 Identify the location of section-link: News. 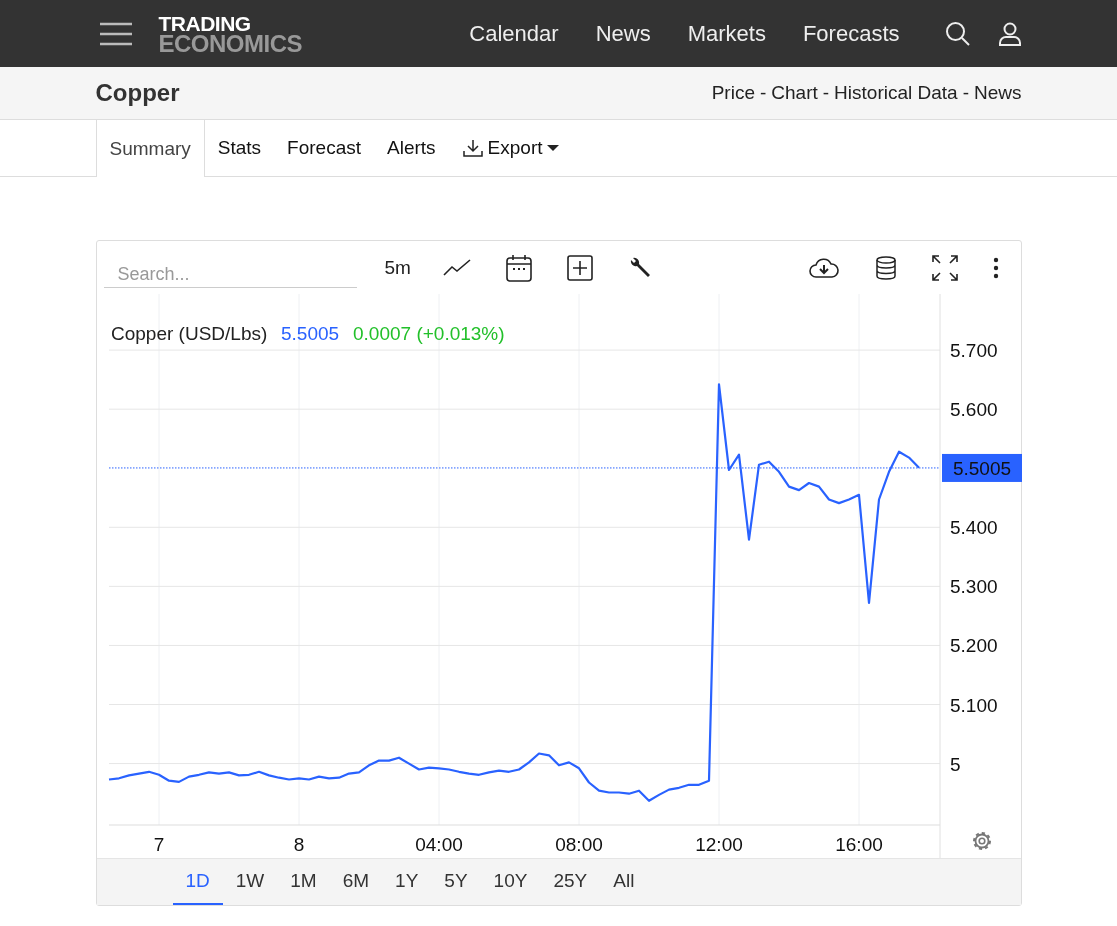
(998, 93).